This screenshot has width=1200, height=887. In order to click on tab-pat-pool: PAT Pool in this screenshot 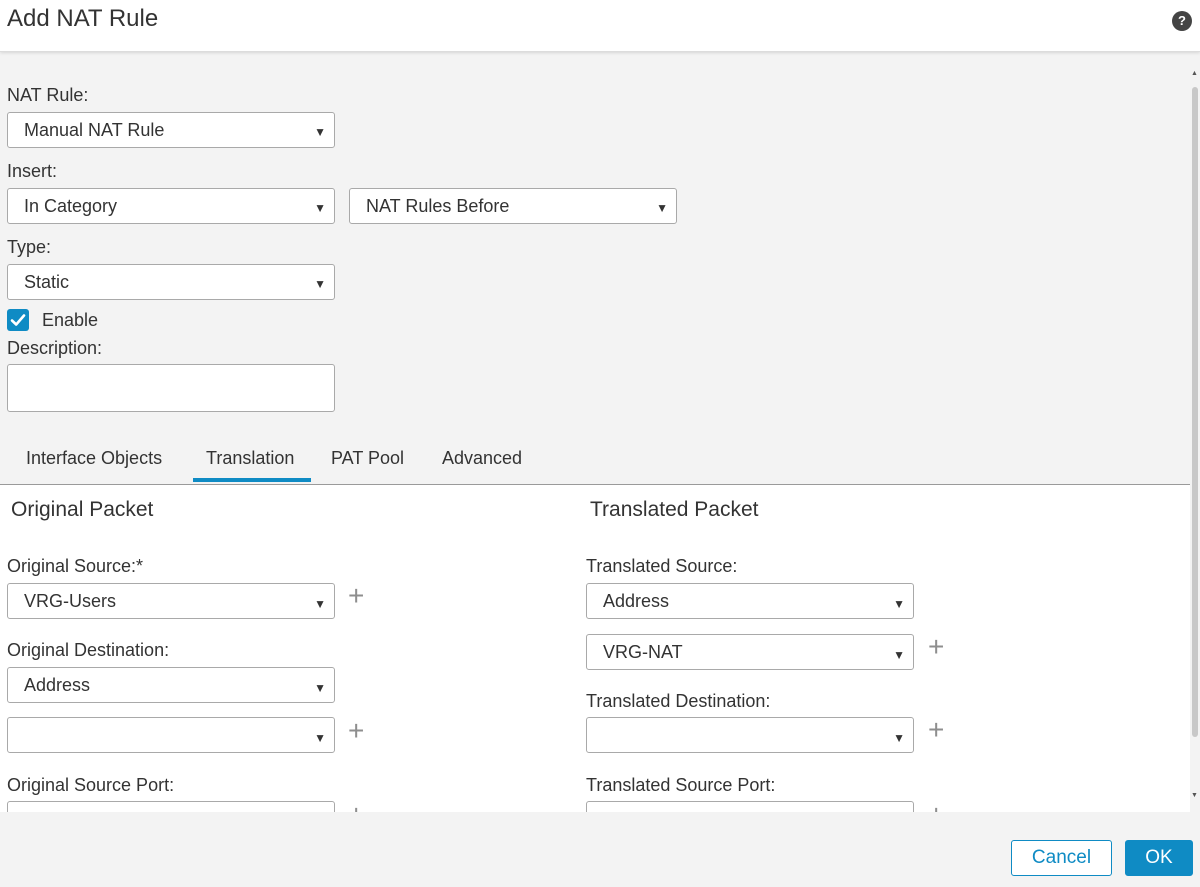, I will do `click(367, 458)`.